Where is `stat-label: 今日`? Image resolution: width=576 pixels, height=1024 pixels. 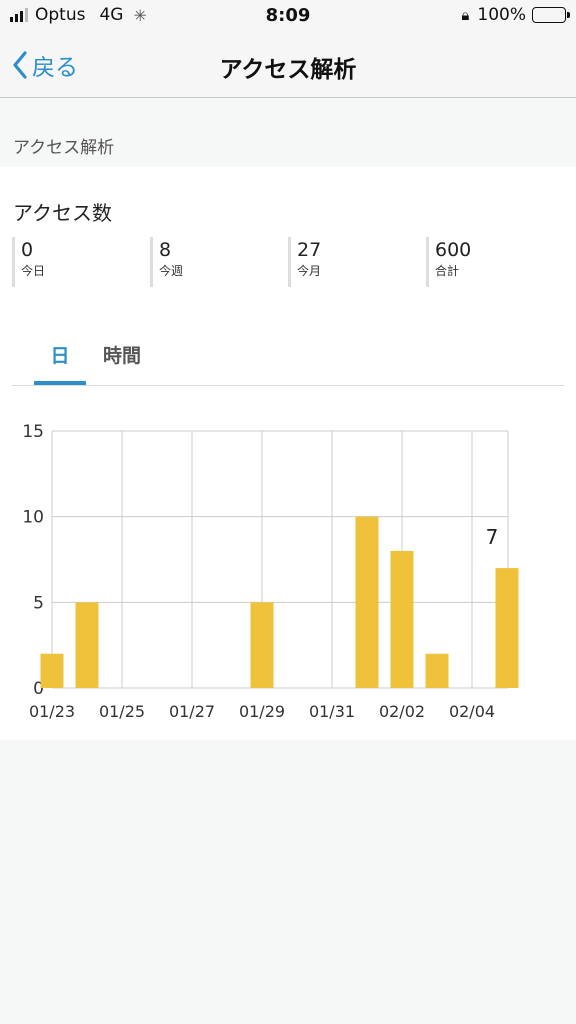 stat-label: 今日 is located at coordinates (33, 271).